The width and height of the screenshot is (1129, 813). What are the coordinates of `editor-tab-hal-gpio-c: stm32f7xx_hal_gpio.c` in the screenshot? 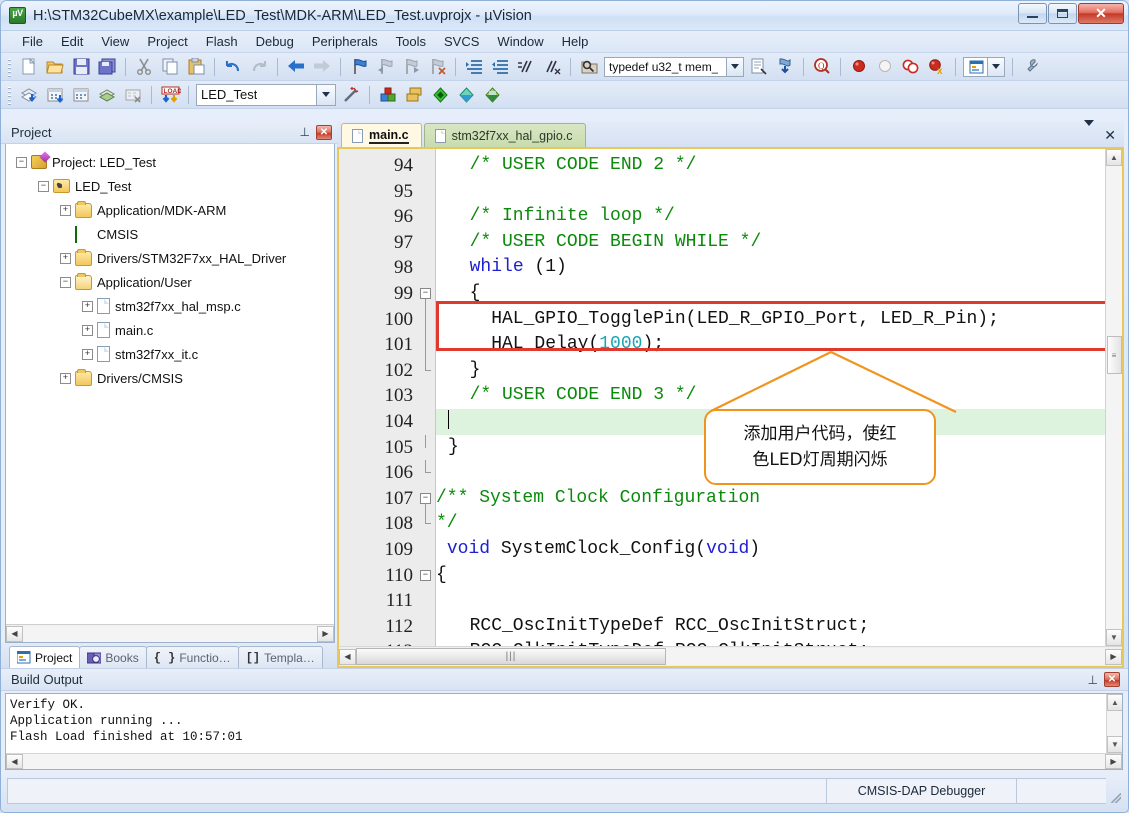 It's located at (504, 135).